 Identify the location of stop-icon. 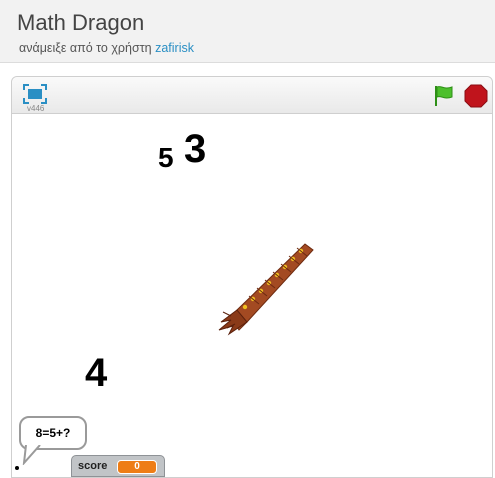
(476, 96).